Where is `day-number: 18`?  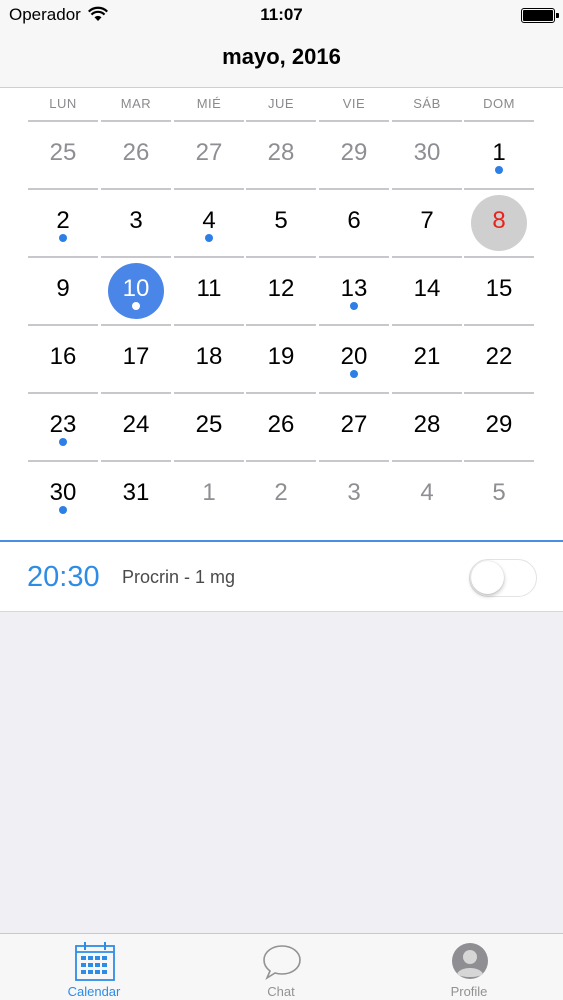 day-number: 18 is located at coordinates (209, 356).